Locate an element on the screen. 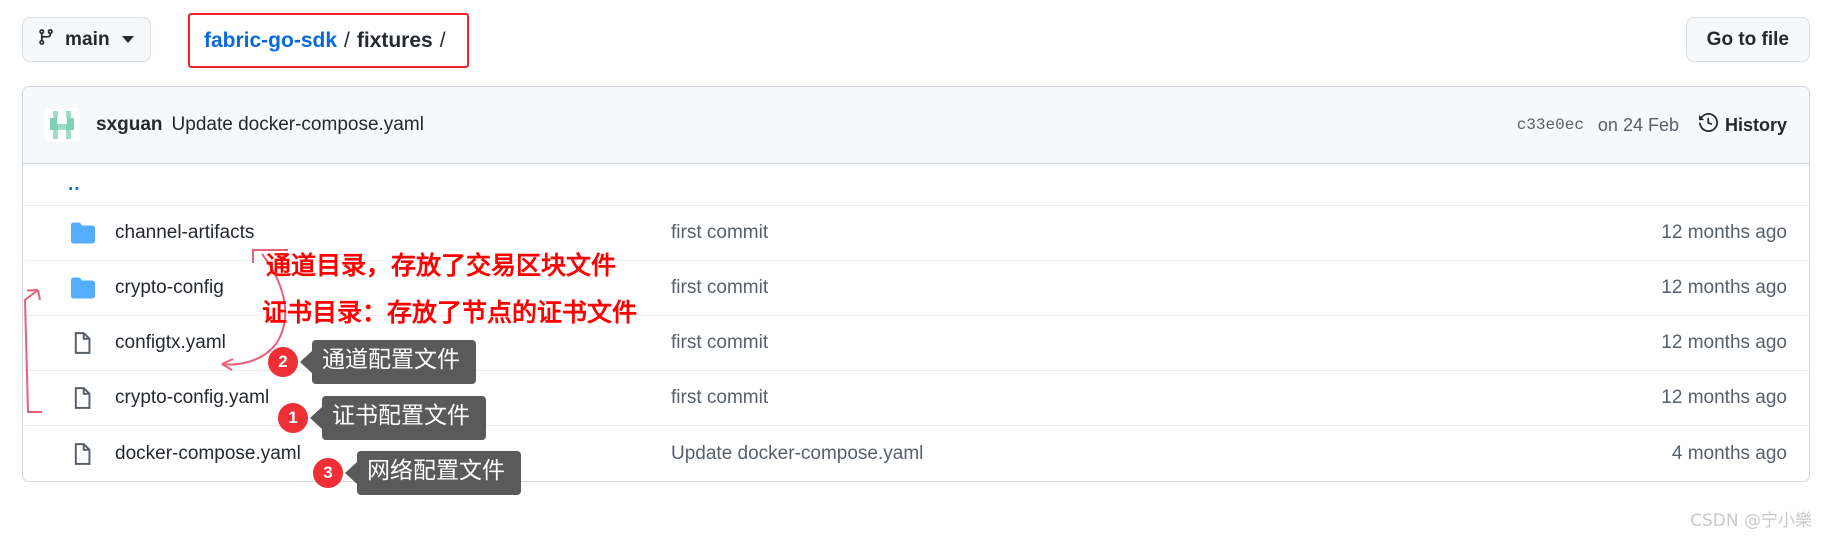  history-clock-icon is located at coordinates (1708, 124).